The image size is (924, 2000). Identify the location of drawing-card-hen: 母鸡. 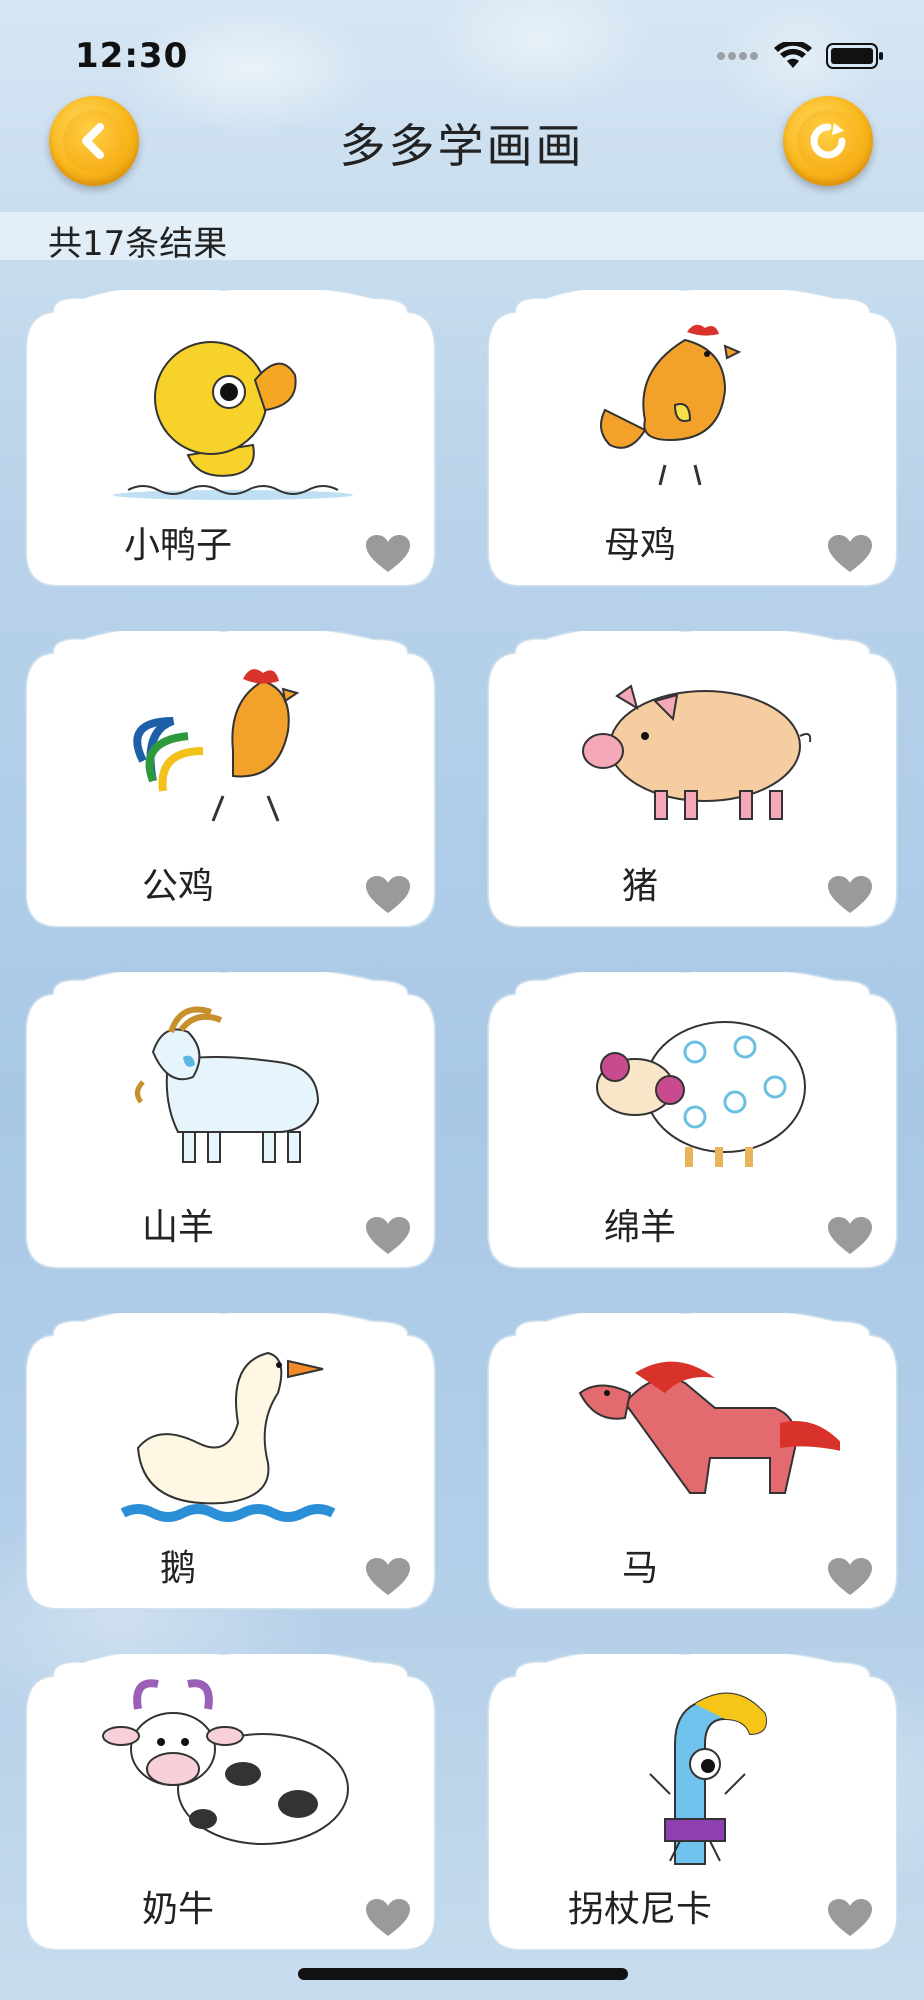
(692, 440).